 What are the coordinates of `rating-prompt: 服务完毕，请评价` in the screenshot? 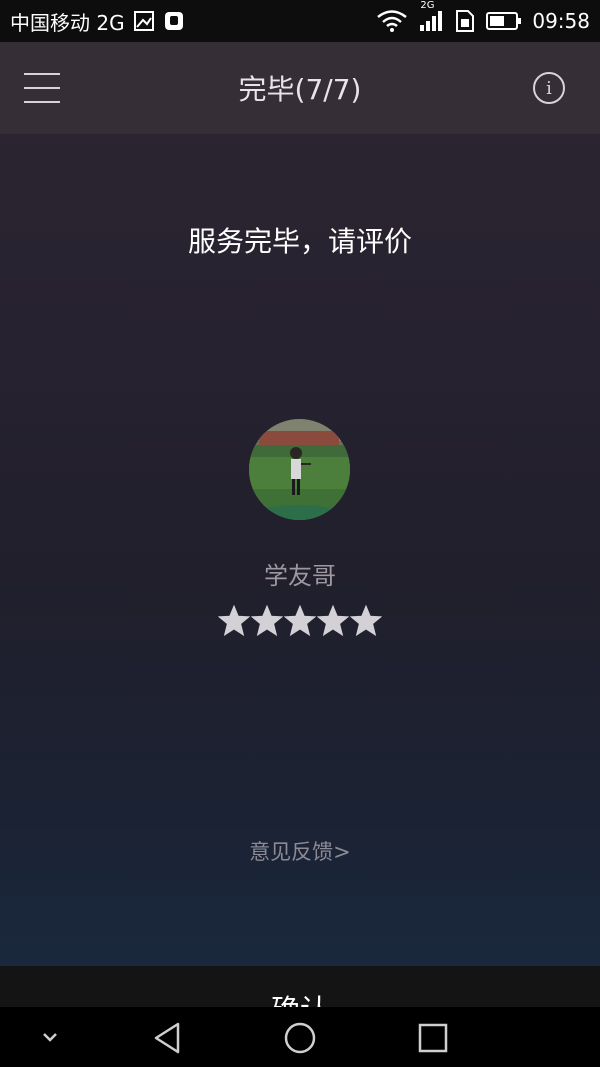 It's located at (299, 241).